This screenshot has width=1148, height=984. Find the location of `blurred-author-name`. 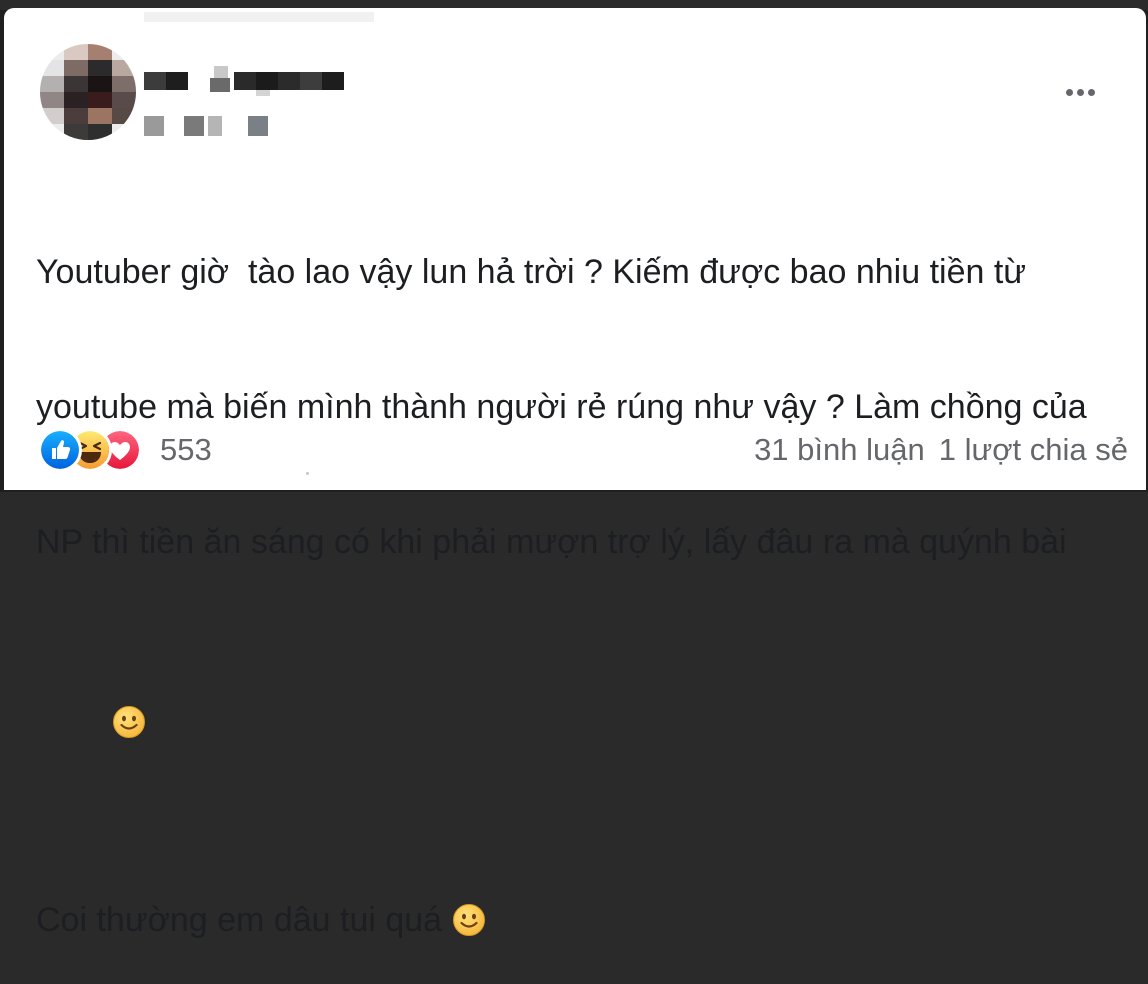

blurred-author-name is located at coordinates (254, 83).